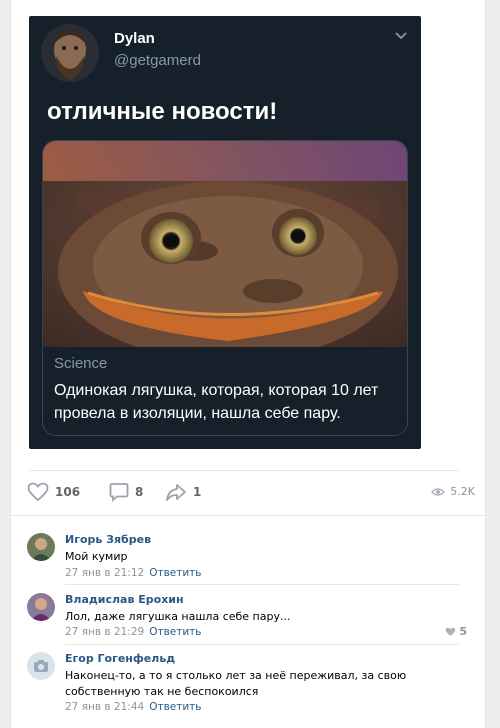 The width and height of the screenshot is (500, 728). What do you see at coordinates (124, 599) in the screenshot?
I see `comment-author: Владислав Ерохин` at bounding box center [124, 599].